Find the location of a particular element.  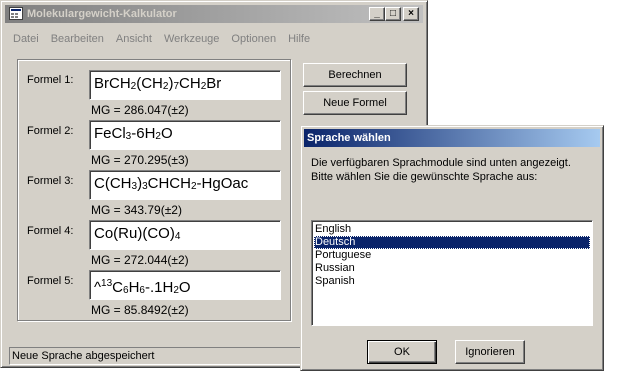

status-bar: Neue Sprache abgespeichert is located at coordinates (159, 356).